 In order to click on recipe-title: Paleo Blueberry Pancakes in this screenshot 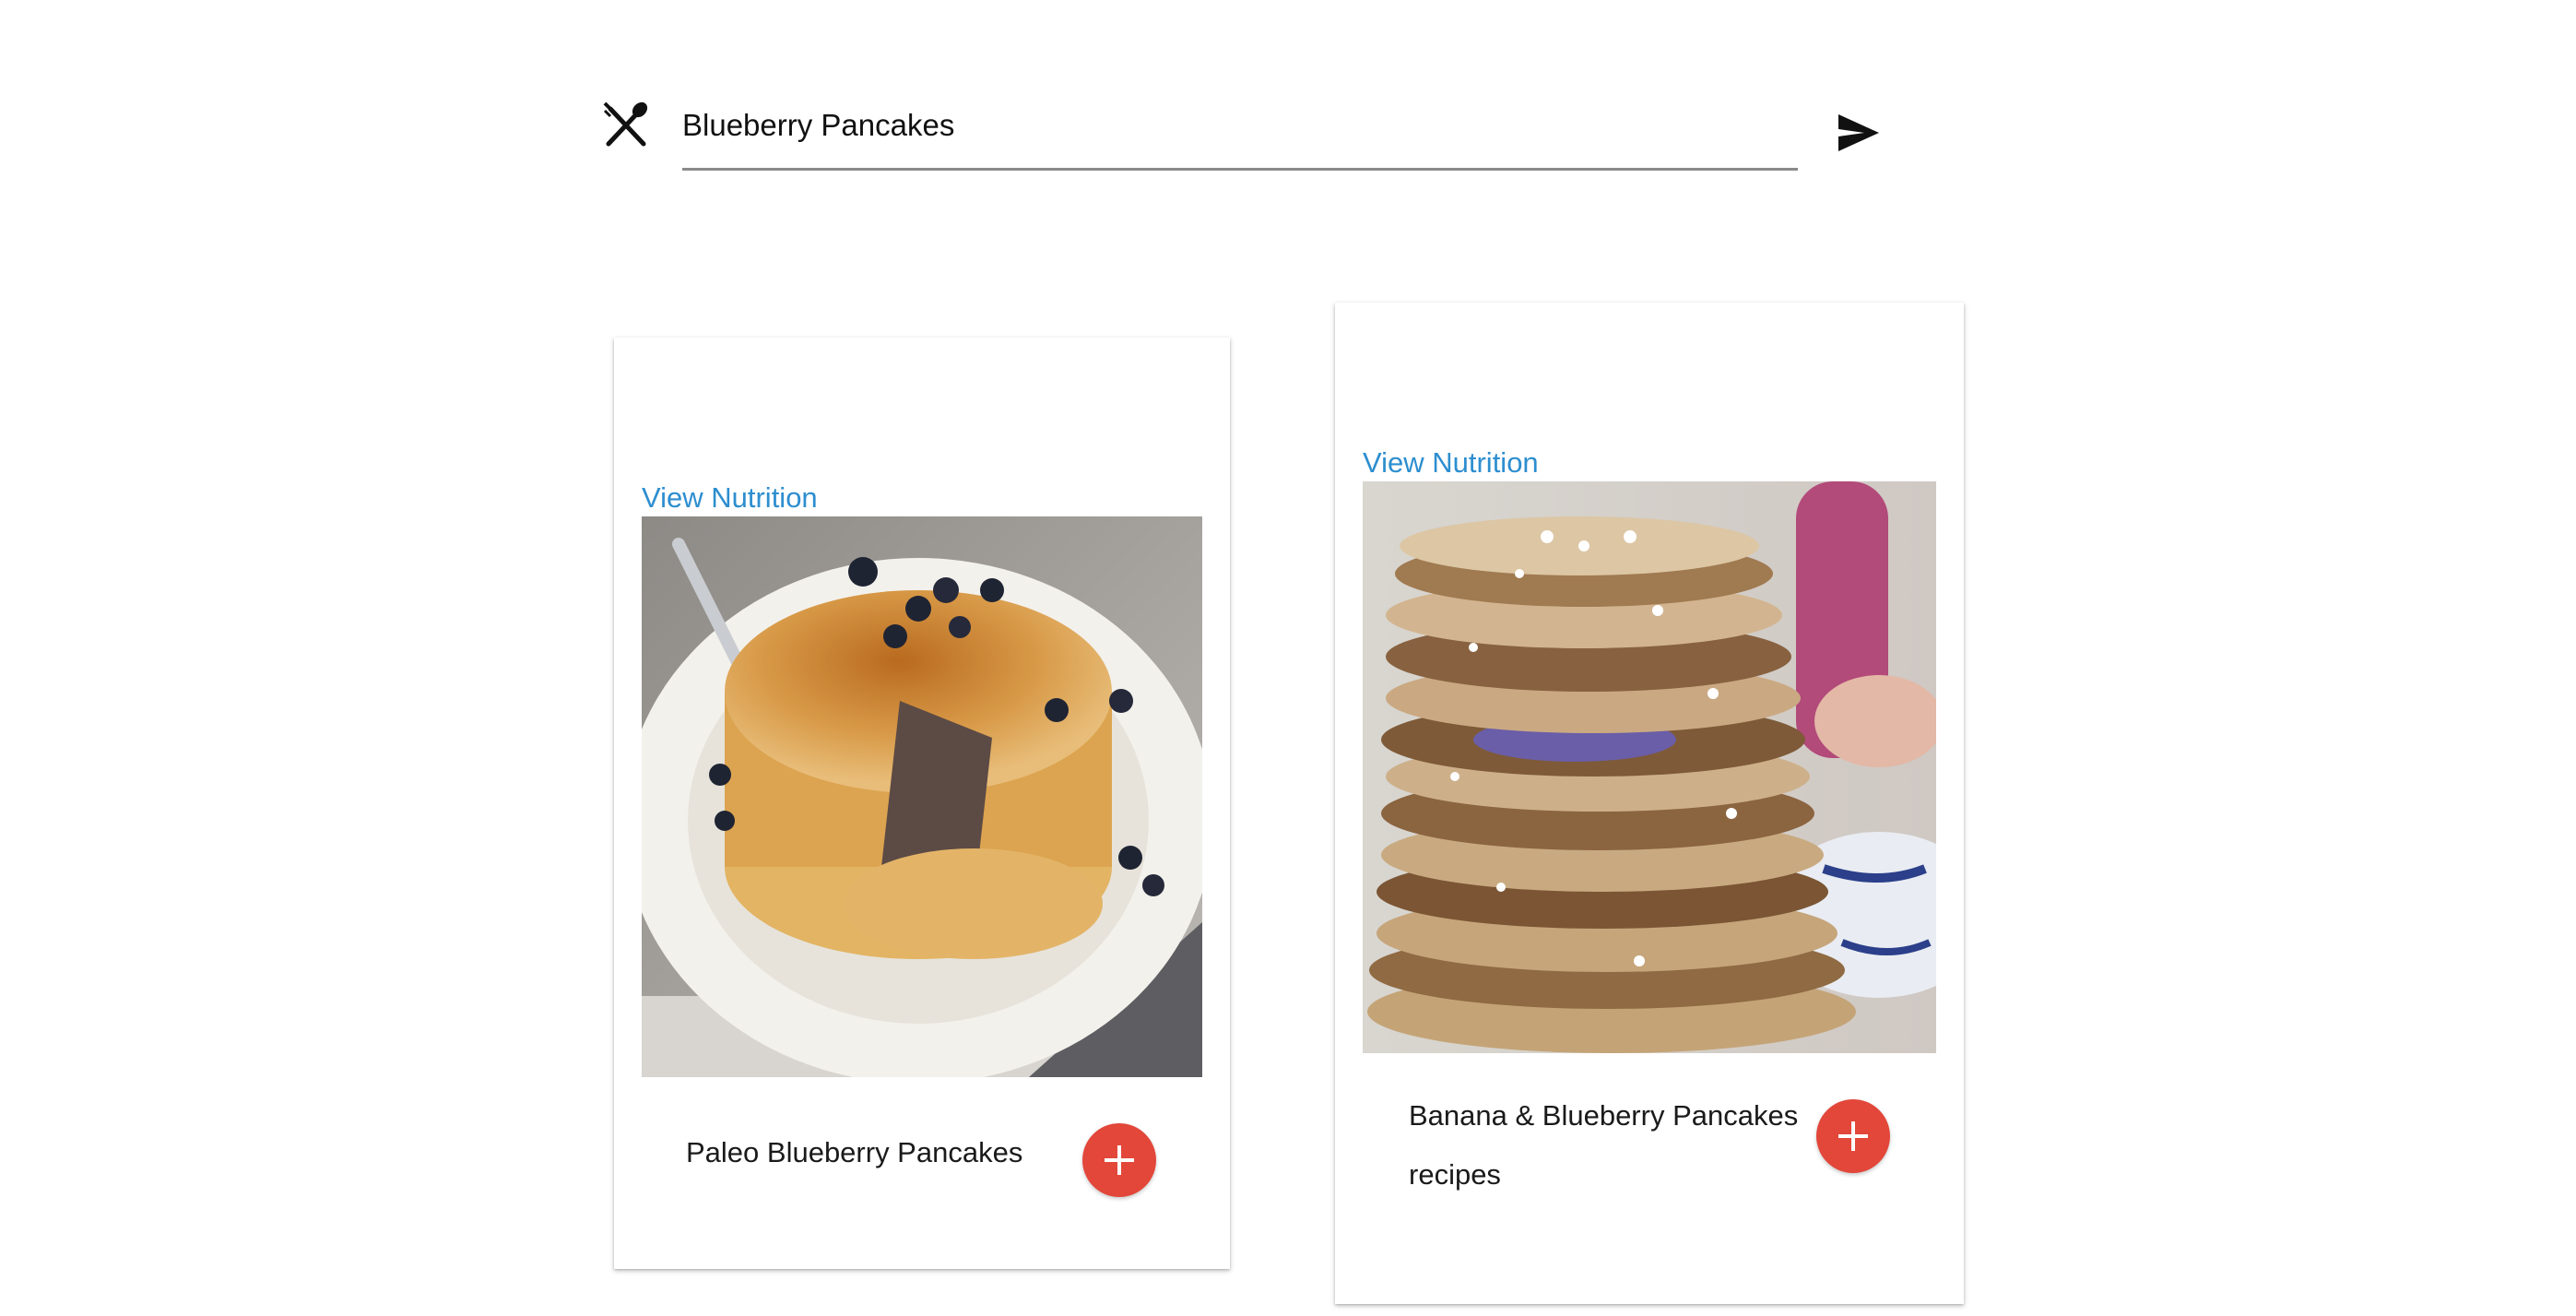, I will do `click(854, 1152)`.